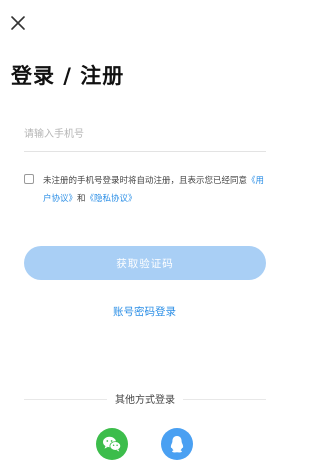 The width and height of the screenshot is (320, 460). Describe the element at coordinates (155, 190) in the screenshot. I see `agreement-text: 未注册的手机号登录时将自动注册，且表示您已经同意《用户协议》和《隐私协议》` at that location.